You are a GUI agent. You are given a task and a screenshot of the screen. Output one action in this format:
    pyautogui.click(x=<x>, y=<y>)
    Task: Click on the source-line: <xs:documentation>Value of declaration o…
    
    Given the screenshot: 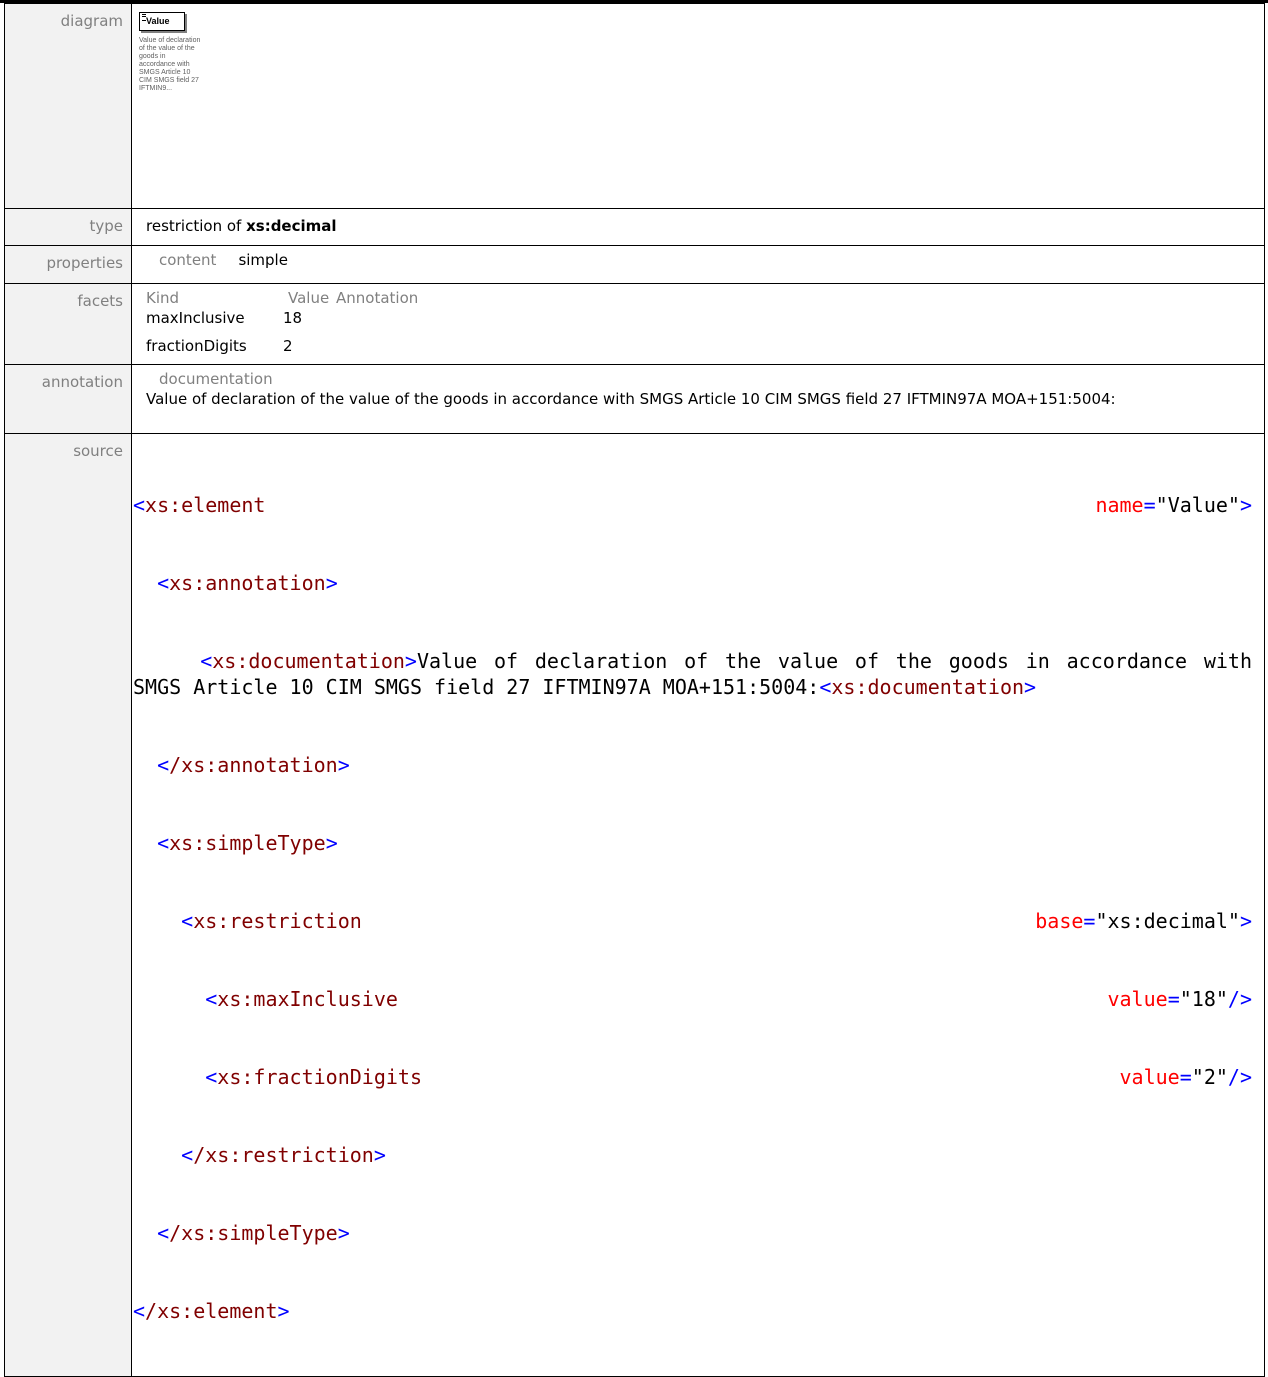 What is the action you would take?
    pyautogui.click(x=692, y=674)
    